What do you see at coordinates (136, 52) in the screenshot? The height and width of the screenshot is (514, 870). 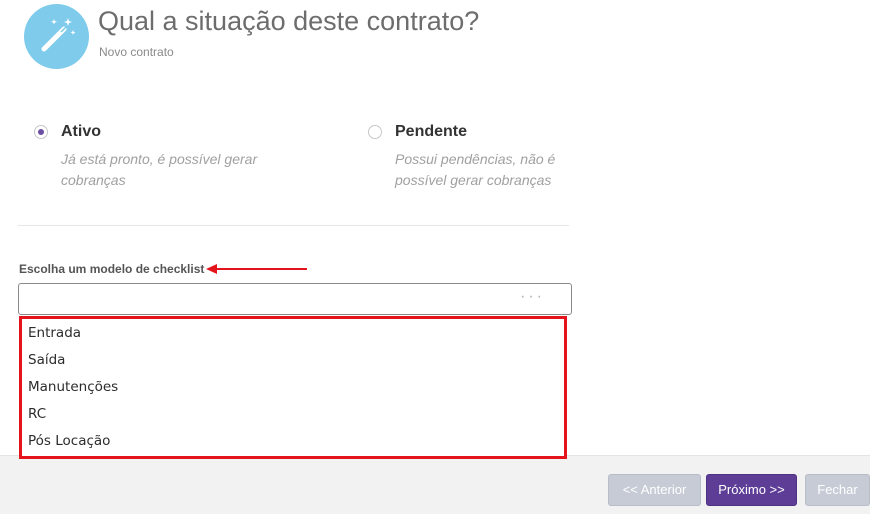 I see `page-subtitle: Novo contrato` at bounding box center [136, 52].